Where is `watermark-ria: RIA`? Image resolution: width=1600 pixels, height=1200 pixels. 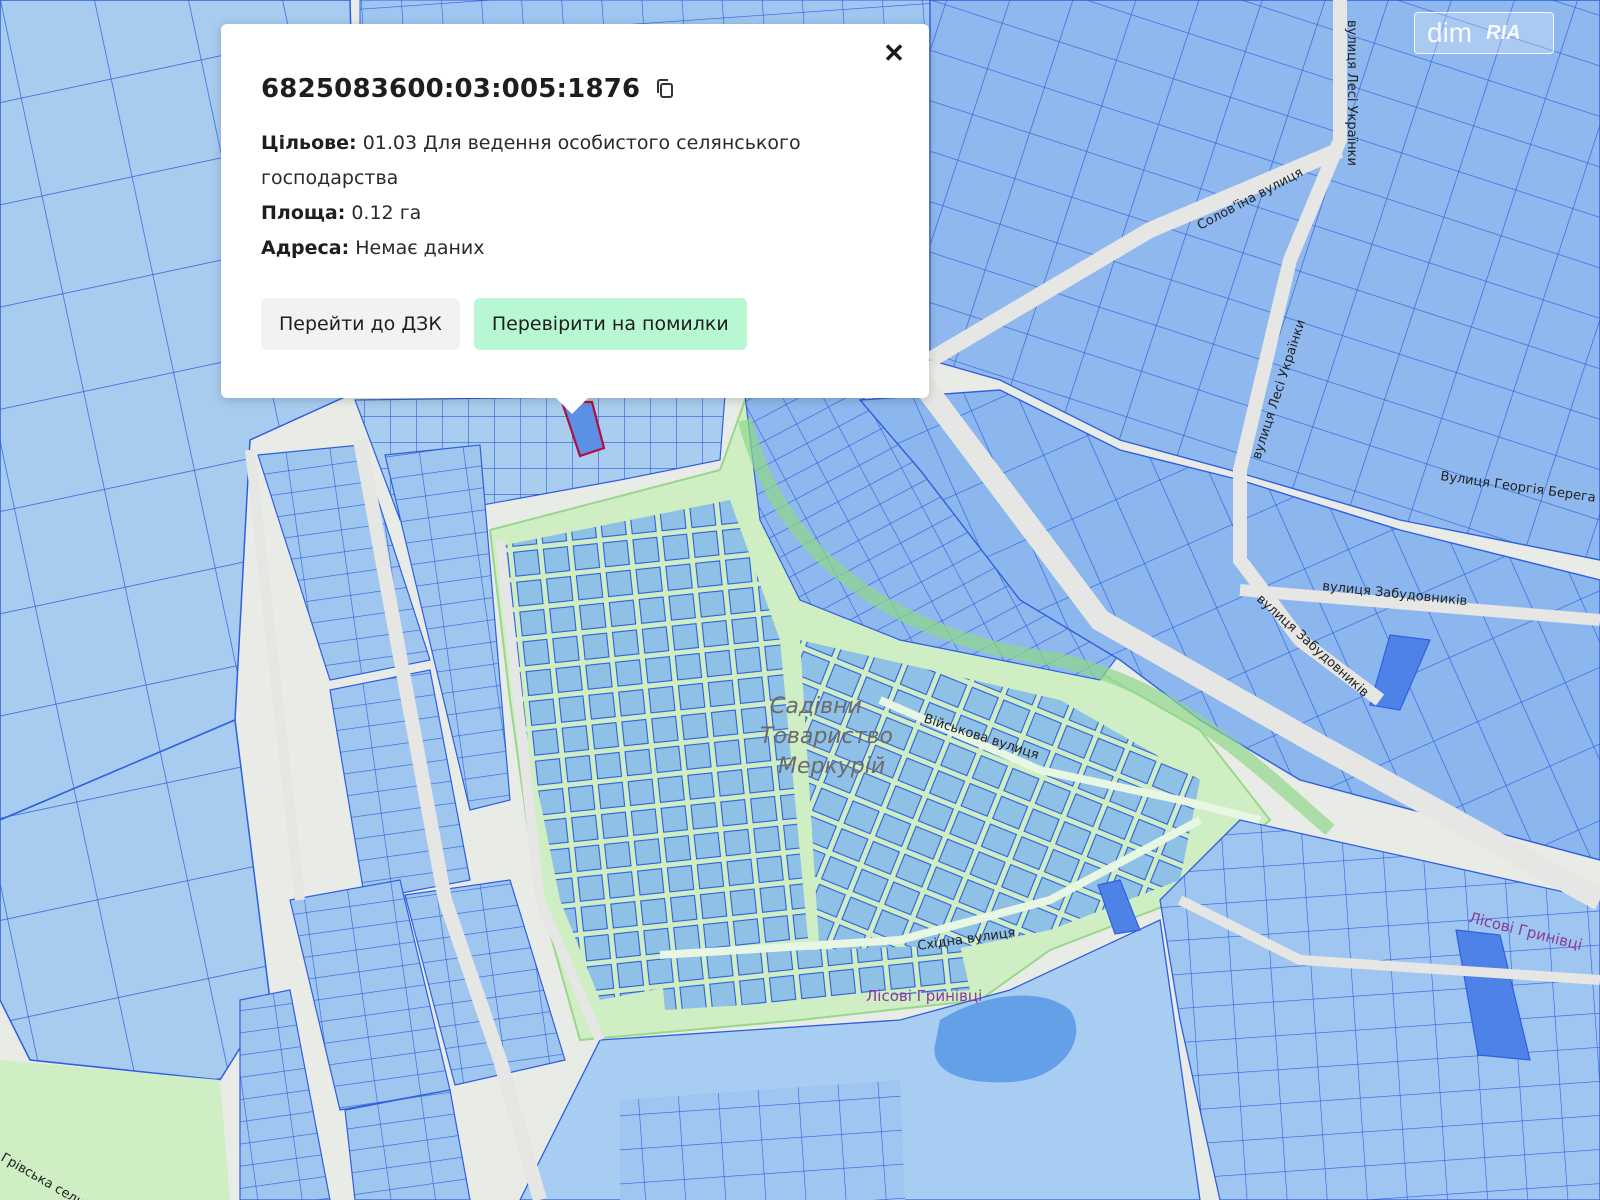
watermark-ria: RIA is located at coordinates (1503, 32).